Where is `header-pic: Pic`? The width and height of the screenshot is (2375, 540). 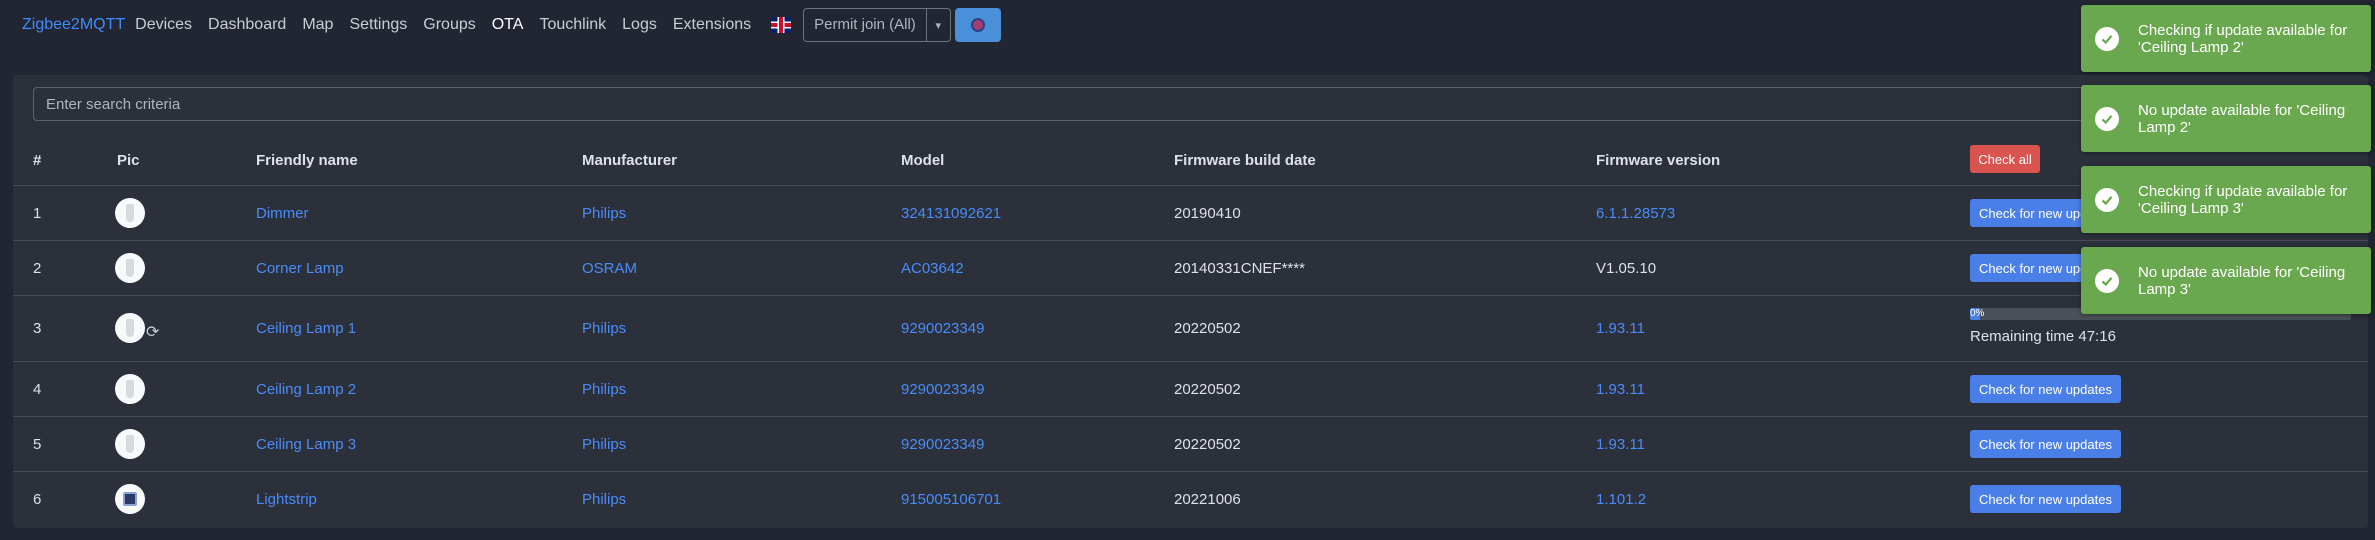
header-pic: Pic is located at coordinates (128, 160).